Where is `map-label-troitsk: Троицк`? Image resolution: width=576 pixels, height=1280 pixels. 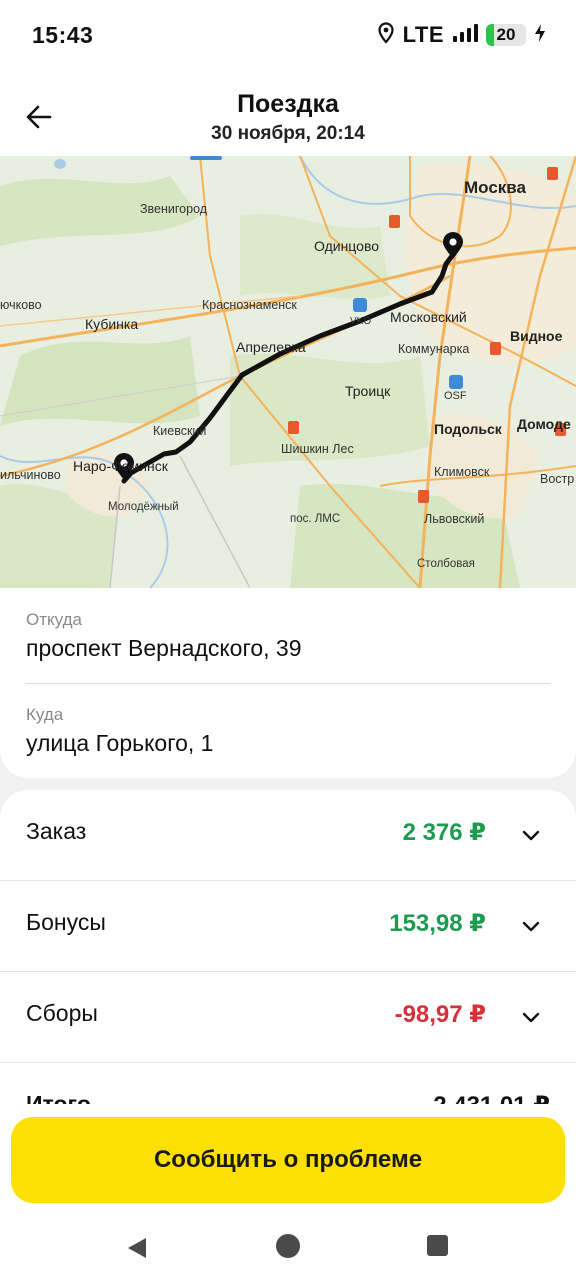
map-label-troitsk: Троицк is located at coordinates (368, 391).